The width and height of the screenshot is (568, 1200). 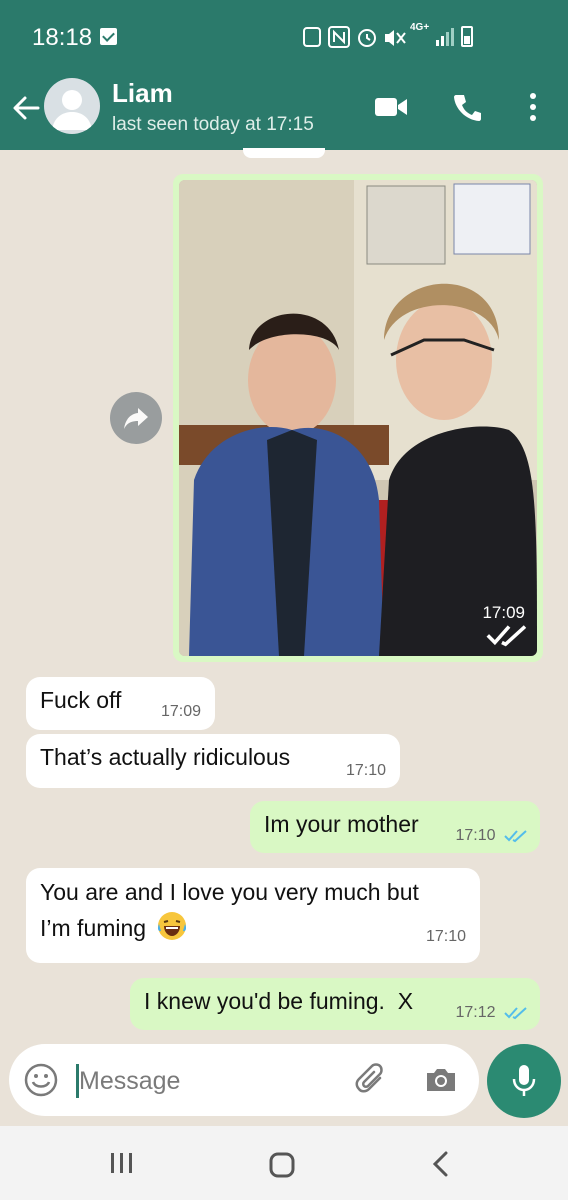 What do you see at coordinates (372, 1080) in the screenshot?
I see `attach-icon` at bounding box center [372, 1080].